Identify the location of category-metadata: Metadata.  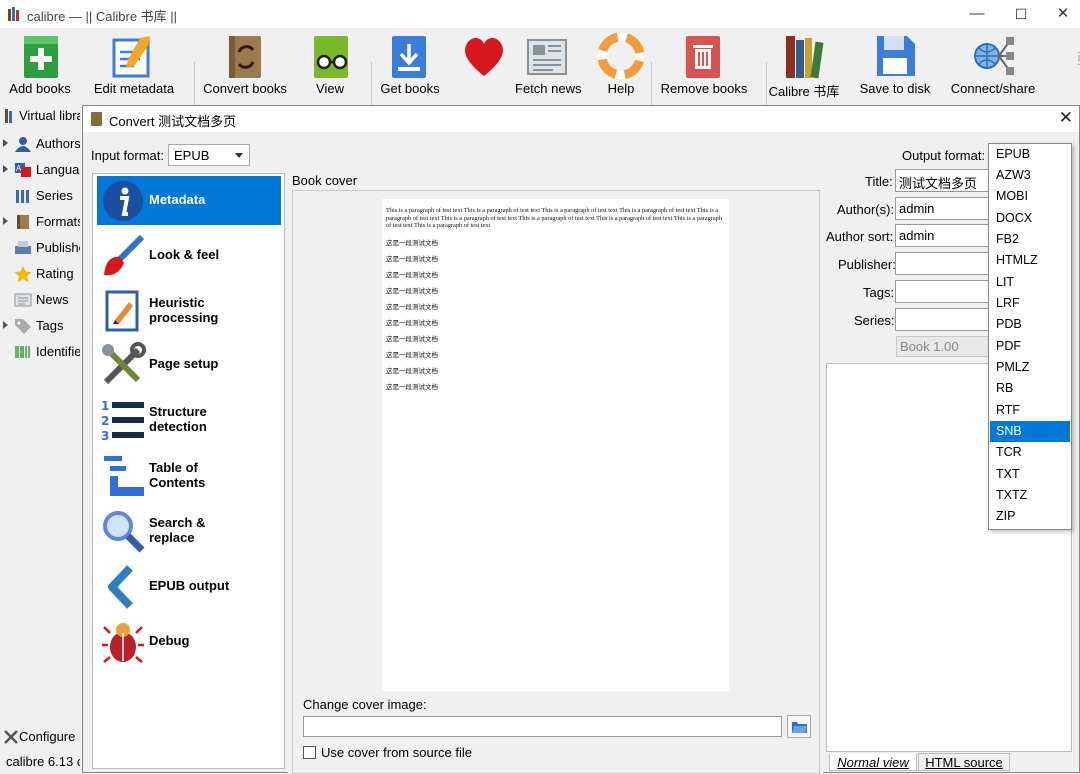
(189, 200).